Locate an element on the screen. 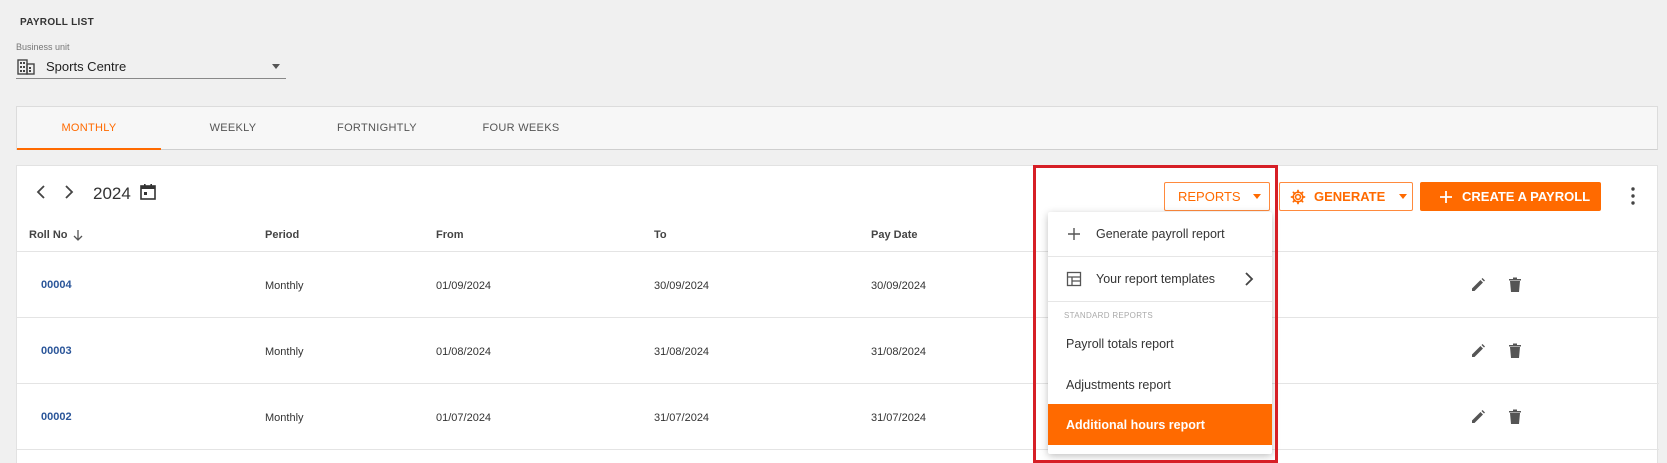 Image resolution: width=1667 pixels, height=463 pixels. header-to: To is located at coordinates (660, 235).